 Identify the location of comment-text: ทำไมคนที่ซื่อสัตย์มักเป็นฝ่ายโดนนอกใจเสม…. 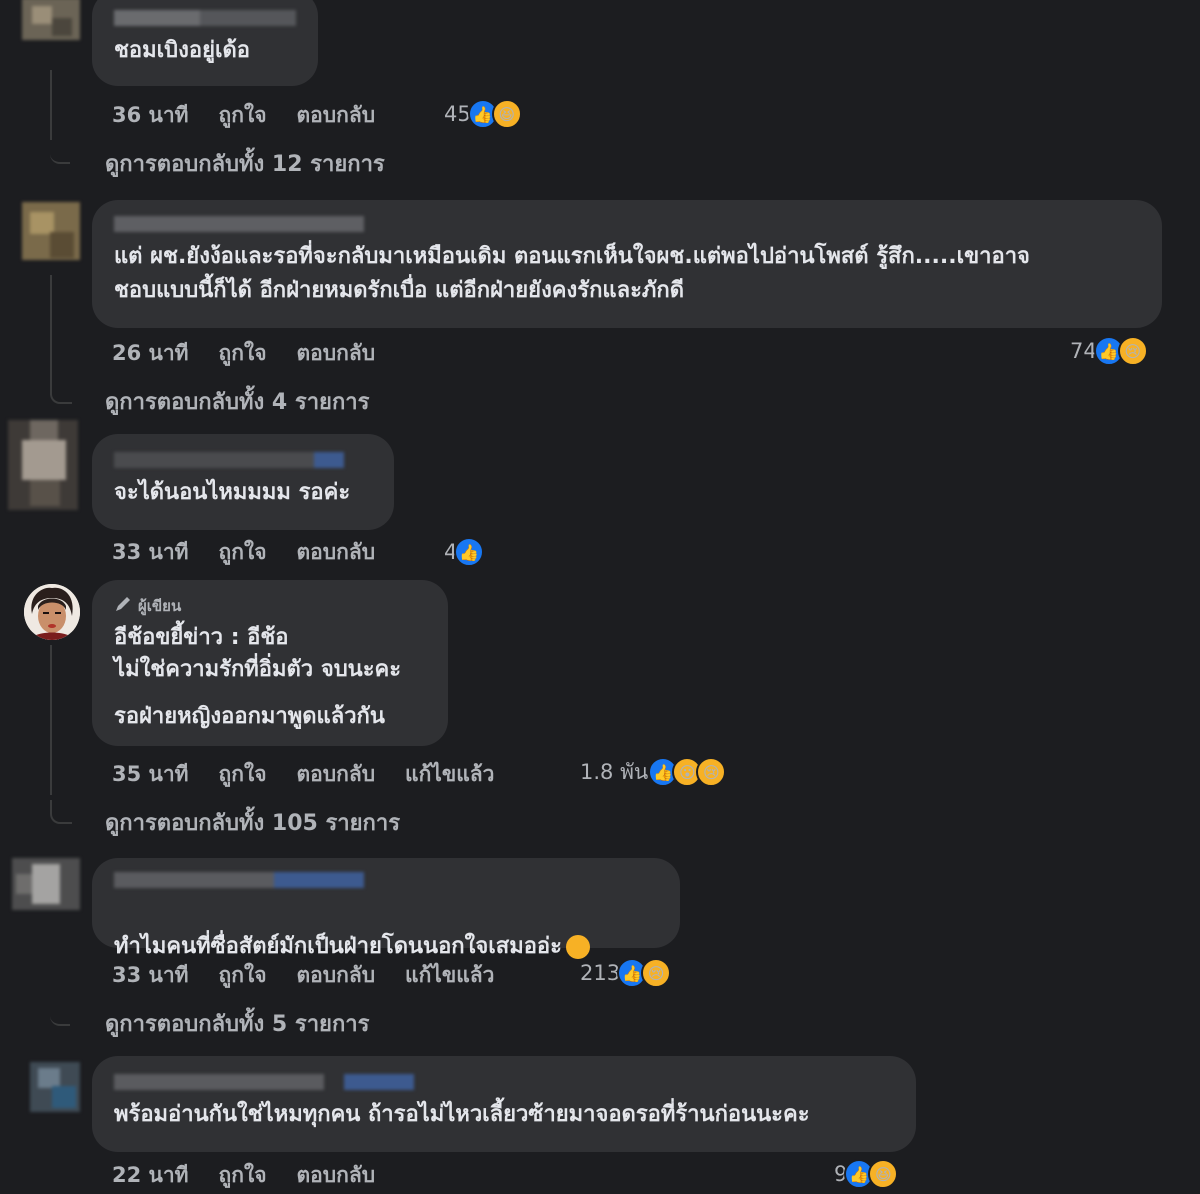
(386, 930).